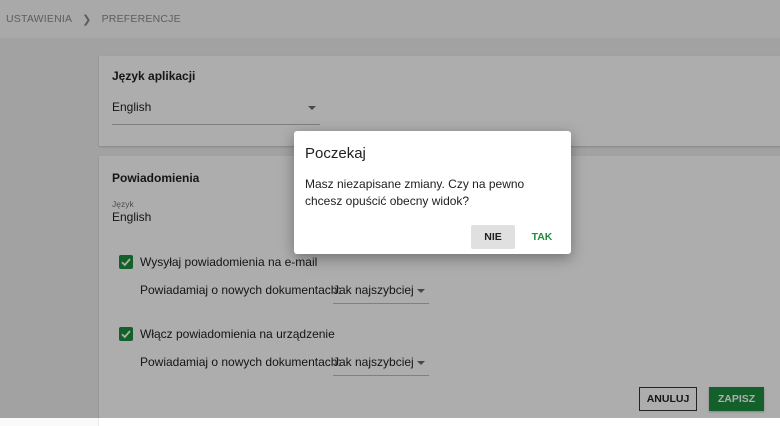 Image resolution: width=780 pixels, height=426 pixels. What do you see at coordinates (542, 237) in the screenshot?
I see `yes-button: TAK` at bounding box center [542, 237].